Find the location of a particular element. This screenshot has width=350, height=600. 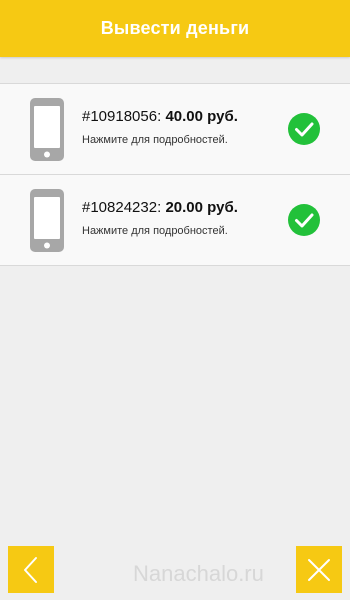

transaction-title: #10824232: 20.00 руб. is located at coordinates (186, 208).